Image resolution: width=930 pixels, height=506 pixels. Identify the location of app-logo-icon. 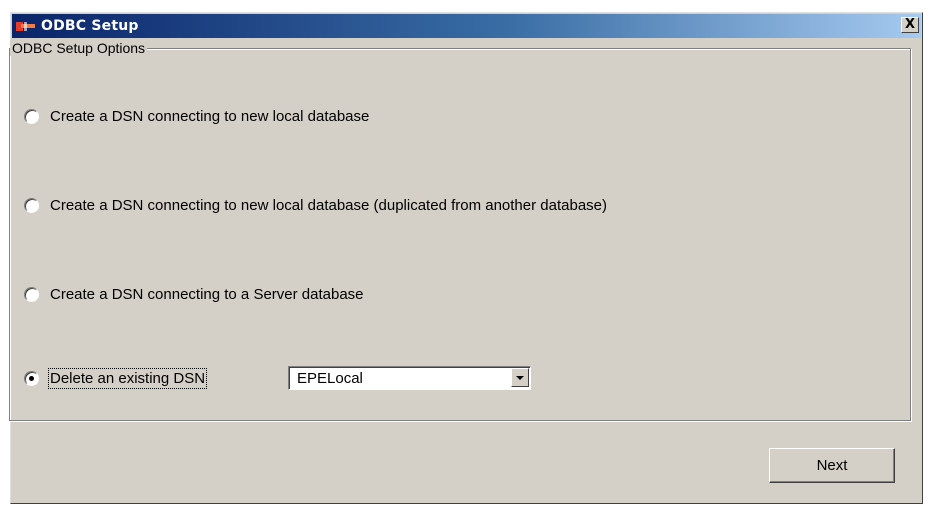
(26, 26).